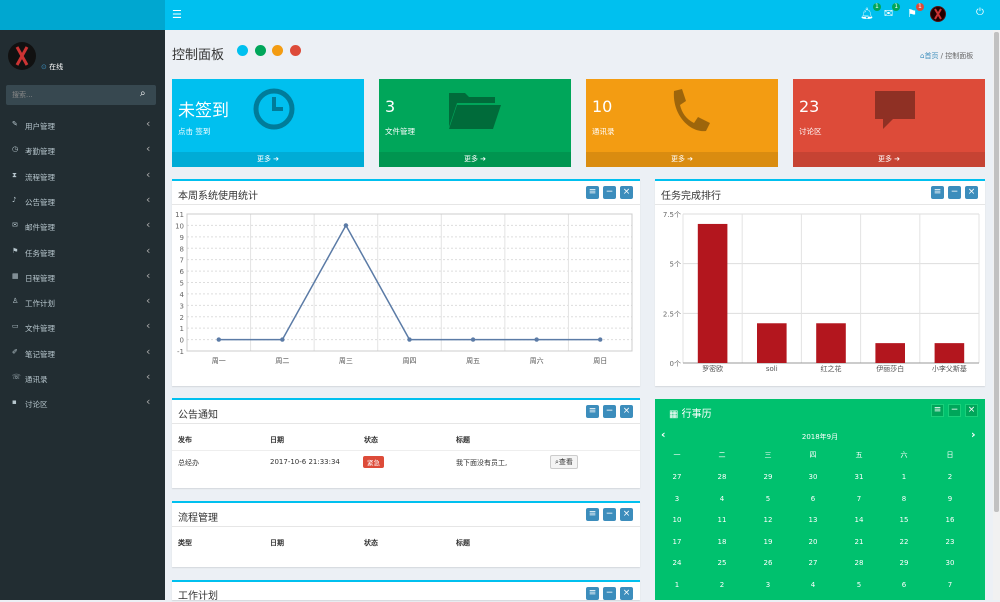 Image resolution: width=1000 pixels, height=602 pixels. What do you see at coordinates (82, 150) in the screenshot?
I see `sidebar-item-1: ◷ 考勤管理 ‹` at bounding box center [82, 150].